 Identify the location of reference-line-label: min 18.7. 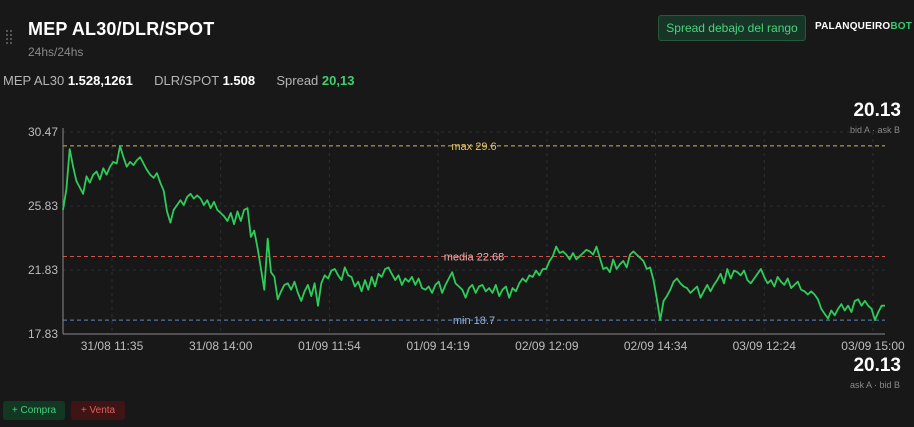
(474, 321).